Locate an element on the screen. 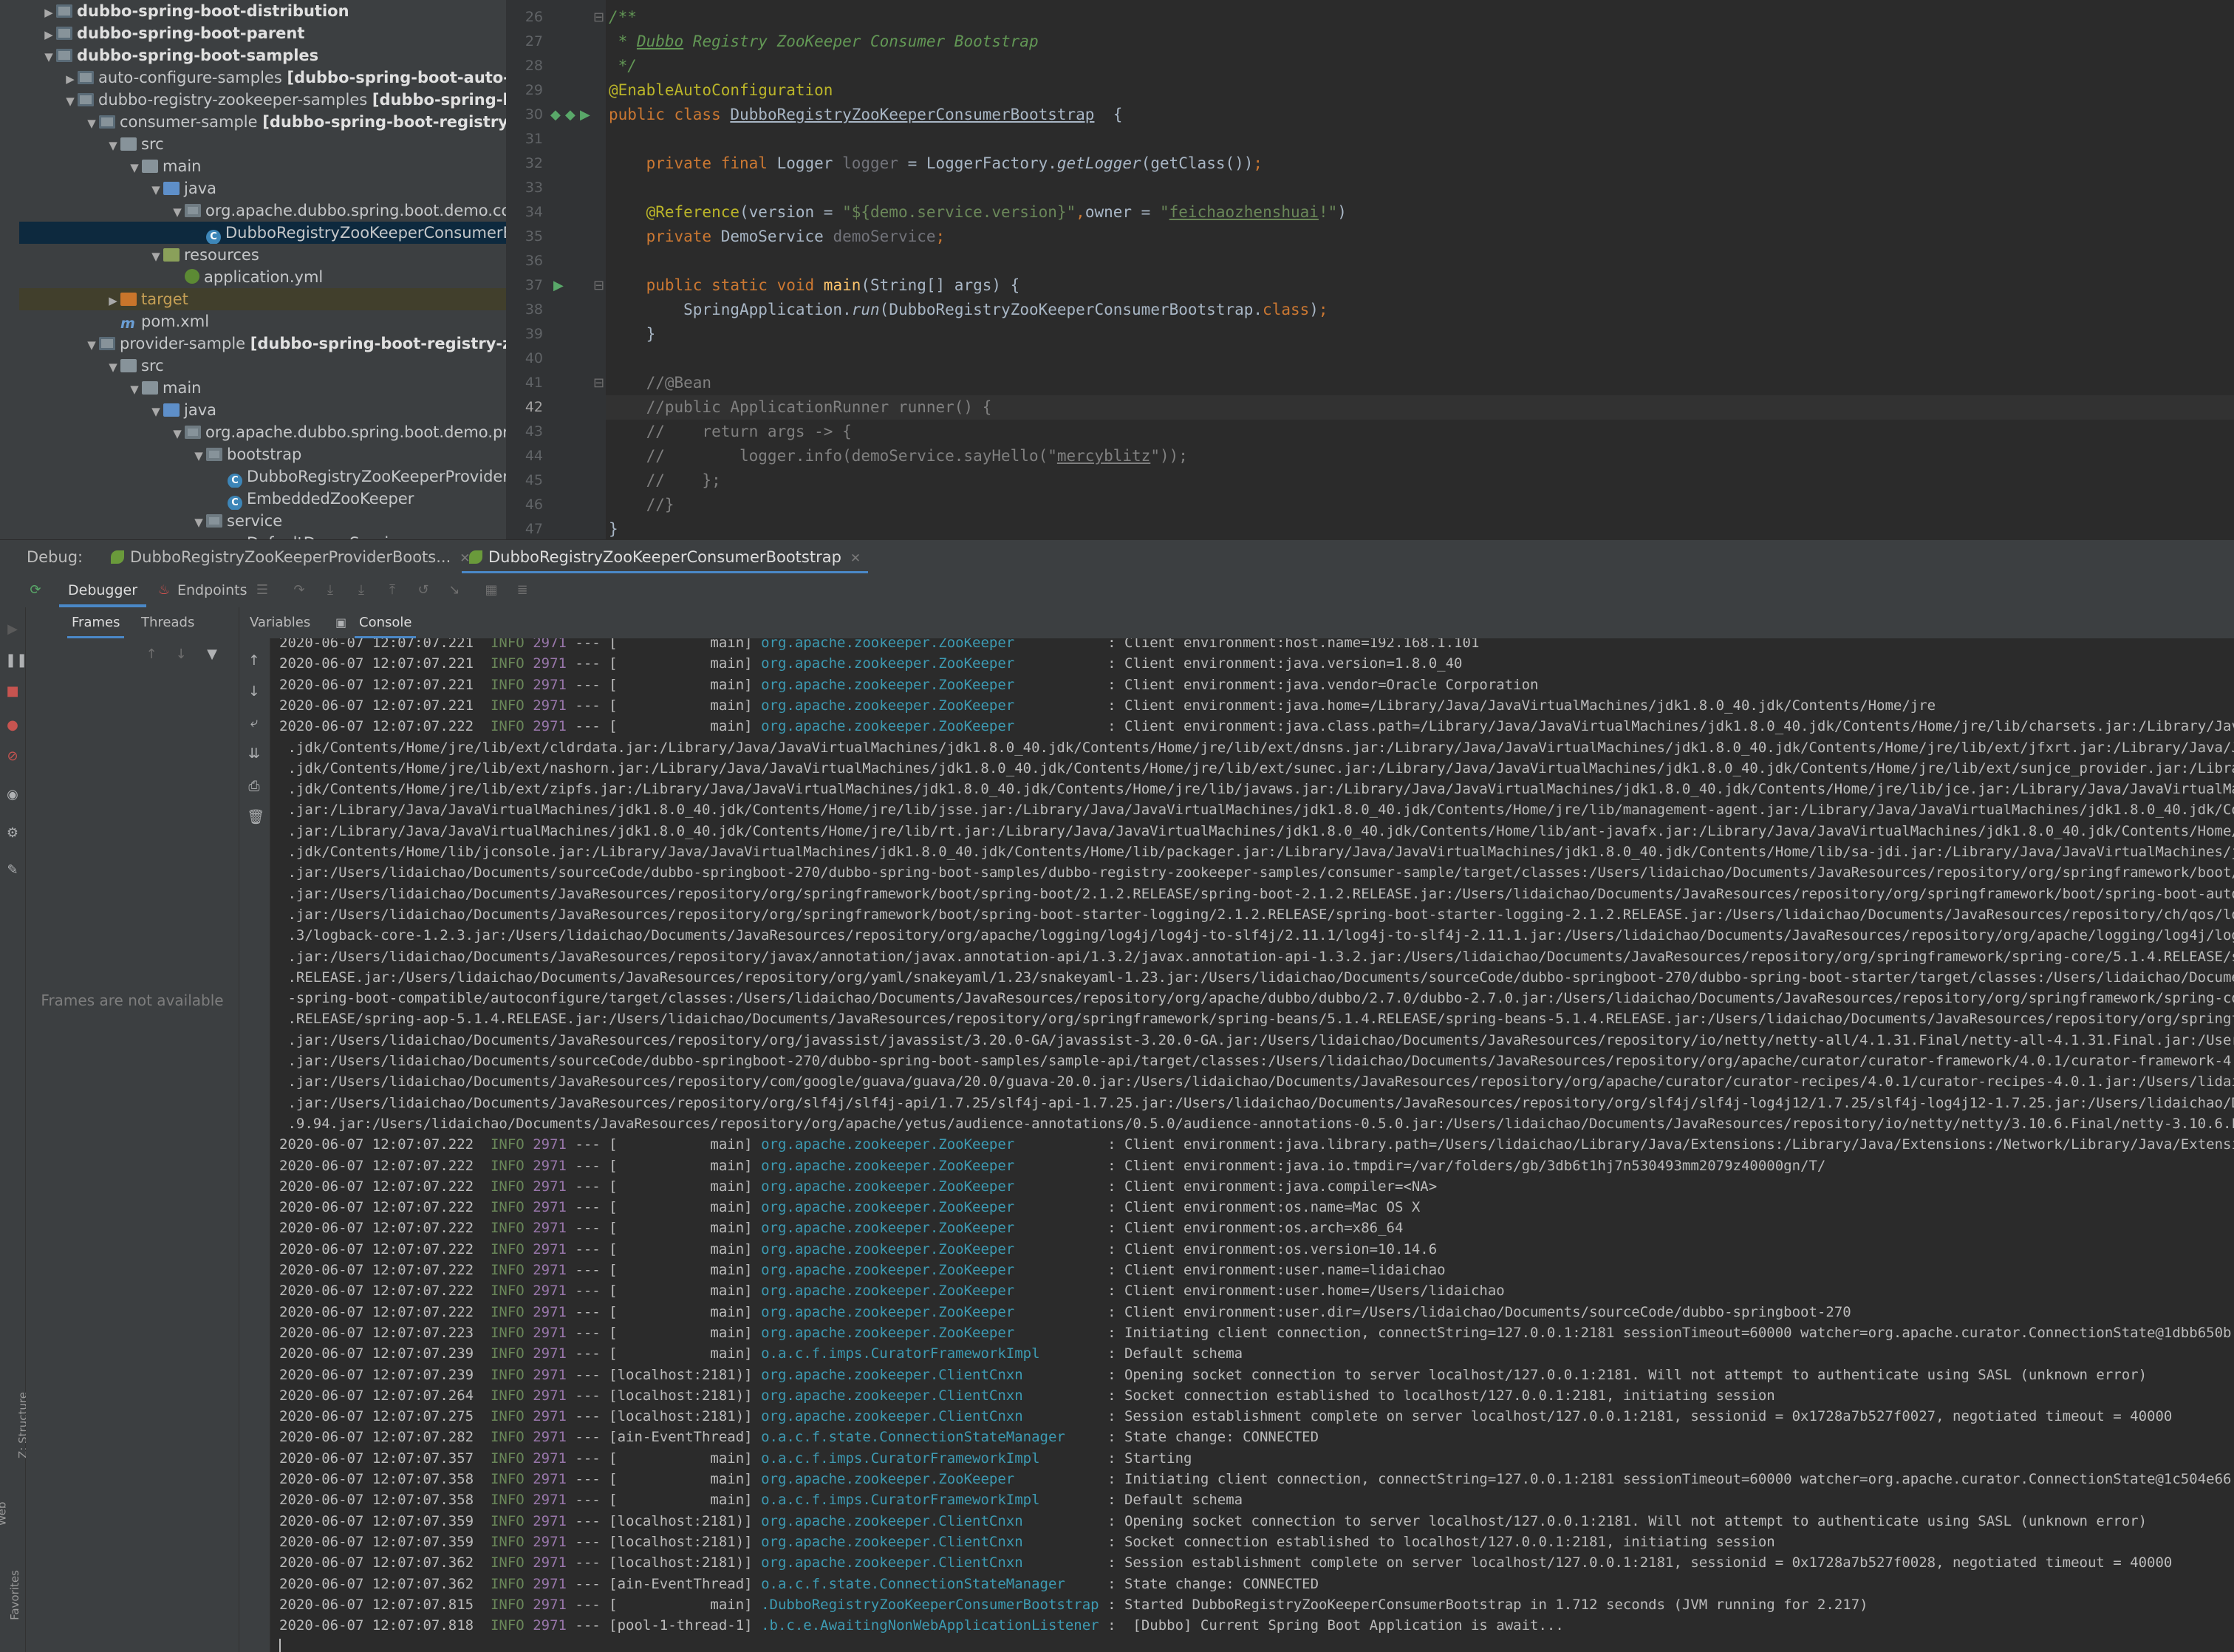 This screenshot has width=2234, height=1652. package-icon is located at coordinates (193, 210).